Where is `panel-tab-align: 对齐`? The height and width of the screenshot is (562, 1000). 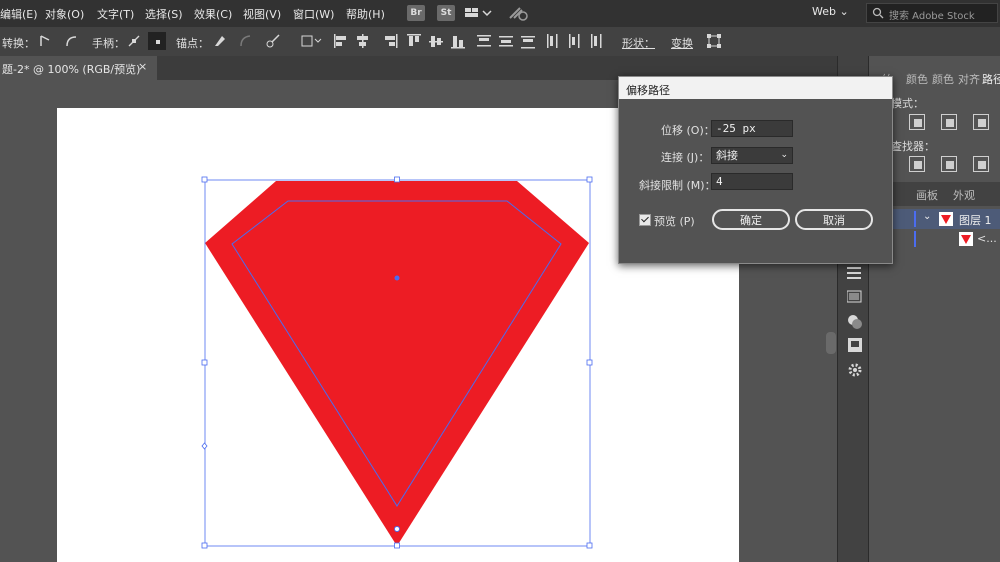 panel-tab-align: 对齐 is located at coordinates (969, 79).